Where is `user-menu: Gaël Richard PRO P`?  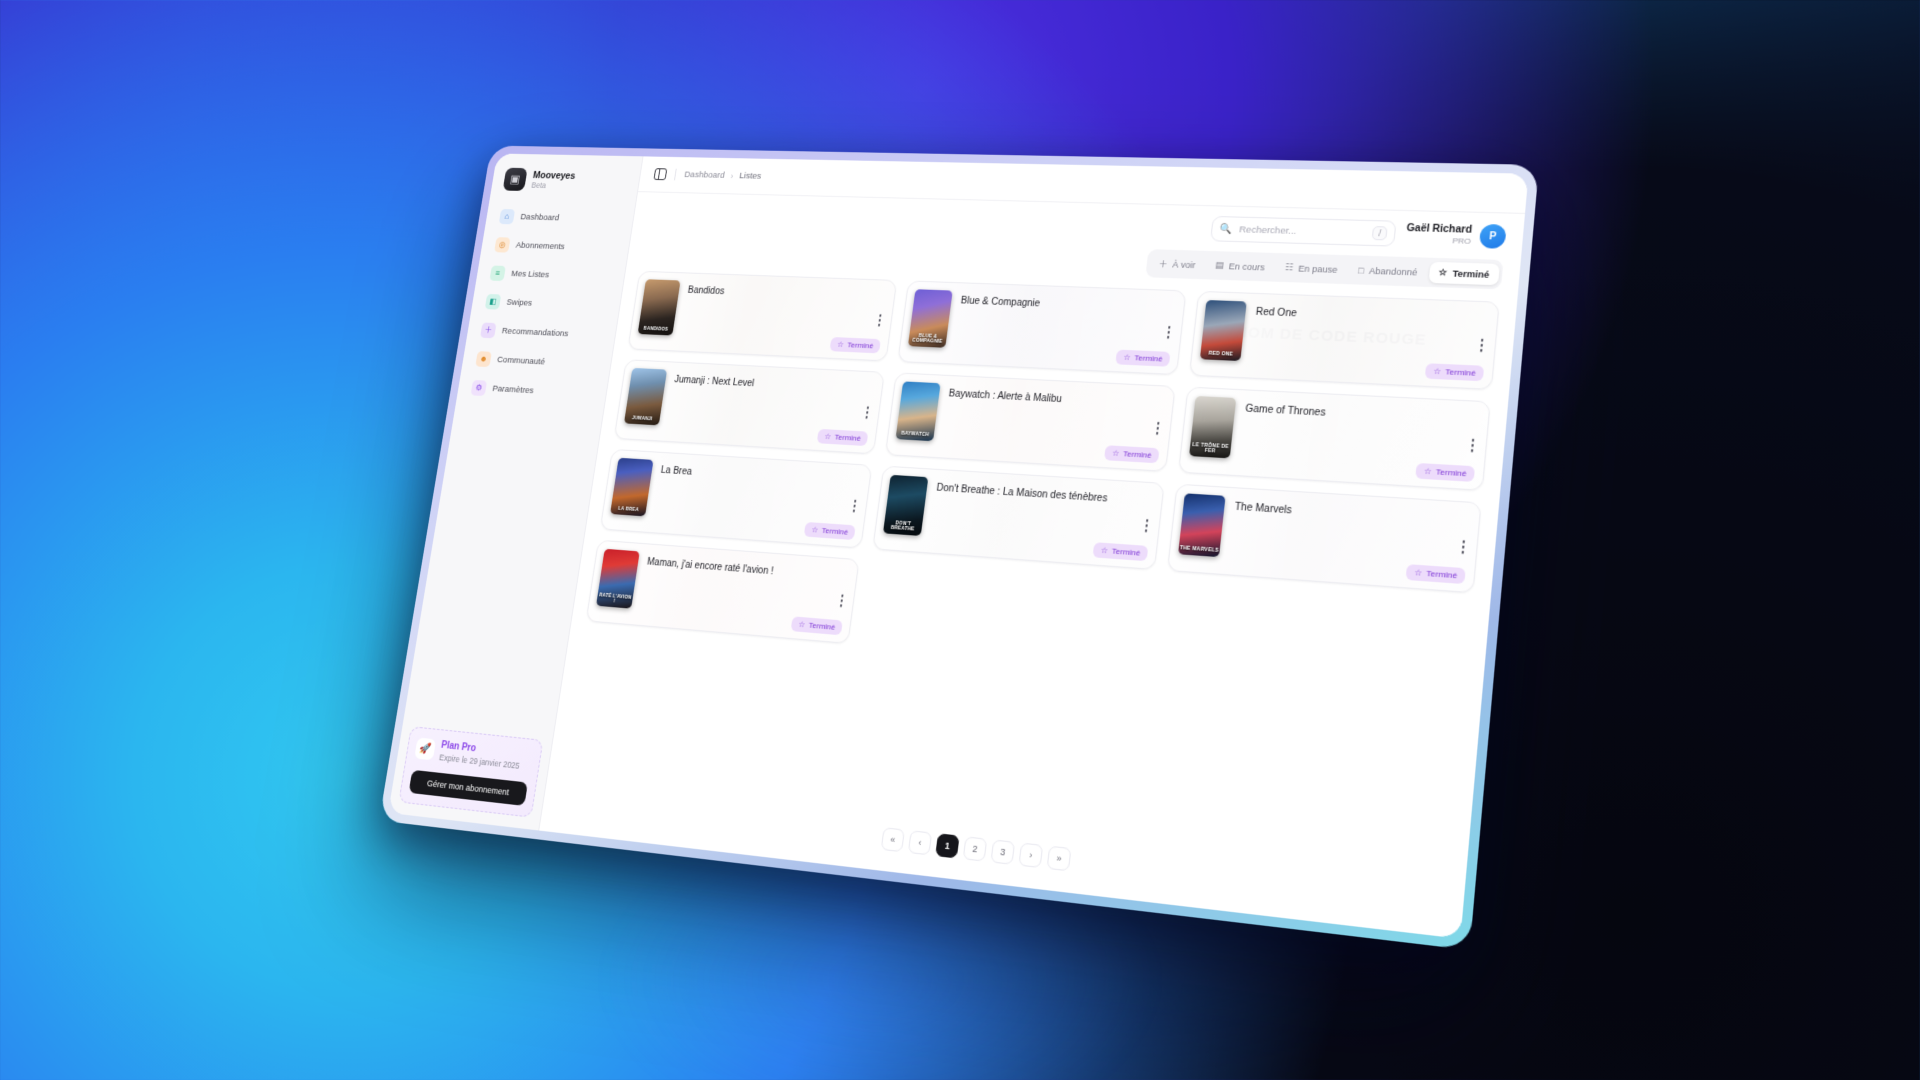
user-menu: Gaël Richard PRO P is located at coordinates (1456, 235).